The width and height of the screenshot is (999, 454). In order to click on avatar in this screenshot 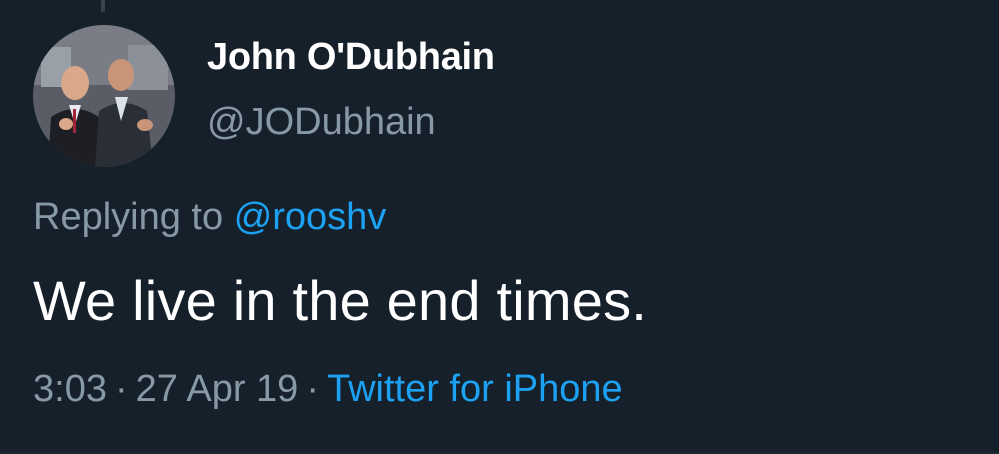, I will do `click(104, 96)`.